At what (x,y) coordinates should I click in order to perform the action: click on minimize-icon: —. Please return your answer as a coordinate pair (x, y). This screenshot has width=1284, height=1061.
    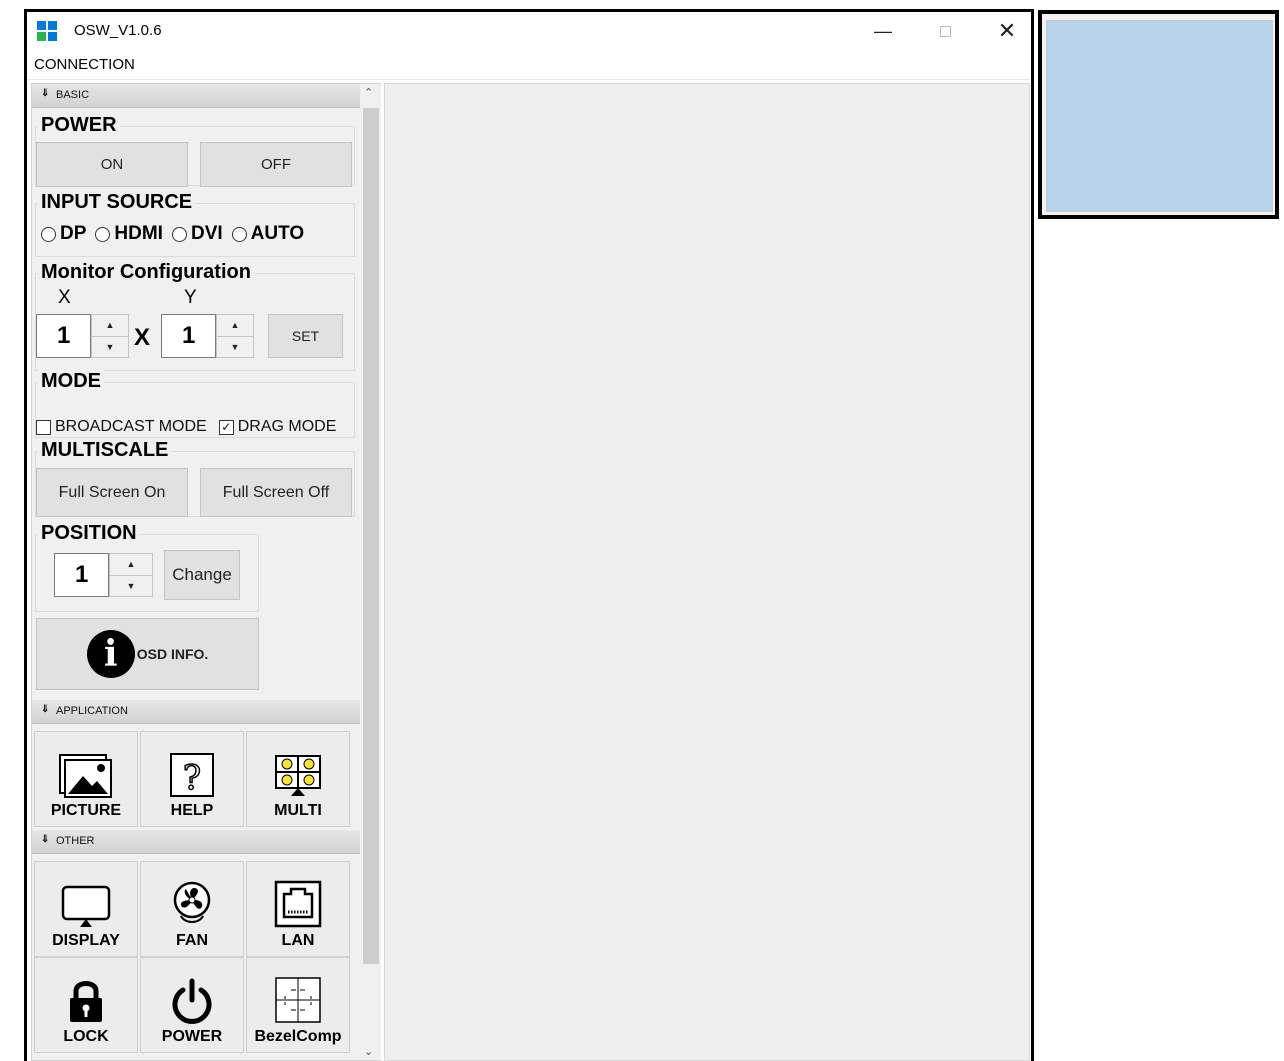
    Looking at the image, I should click on (883, 30).